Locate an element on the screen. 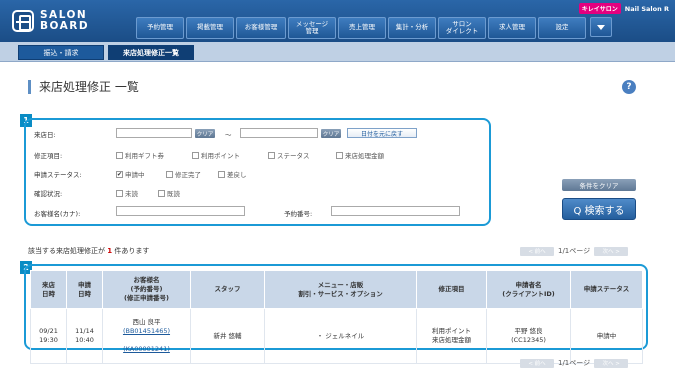 This screenshot has height=384, width=675. checkbox-correction-done: 修正完了 is located at coordinates (183, 174).